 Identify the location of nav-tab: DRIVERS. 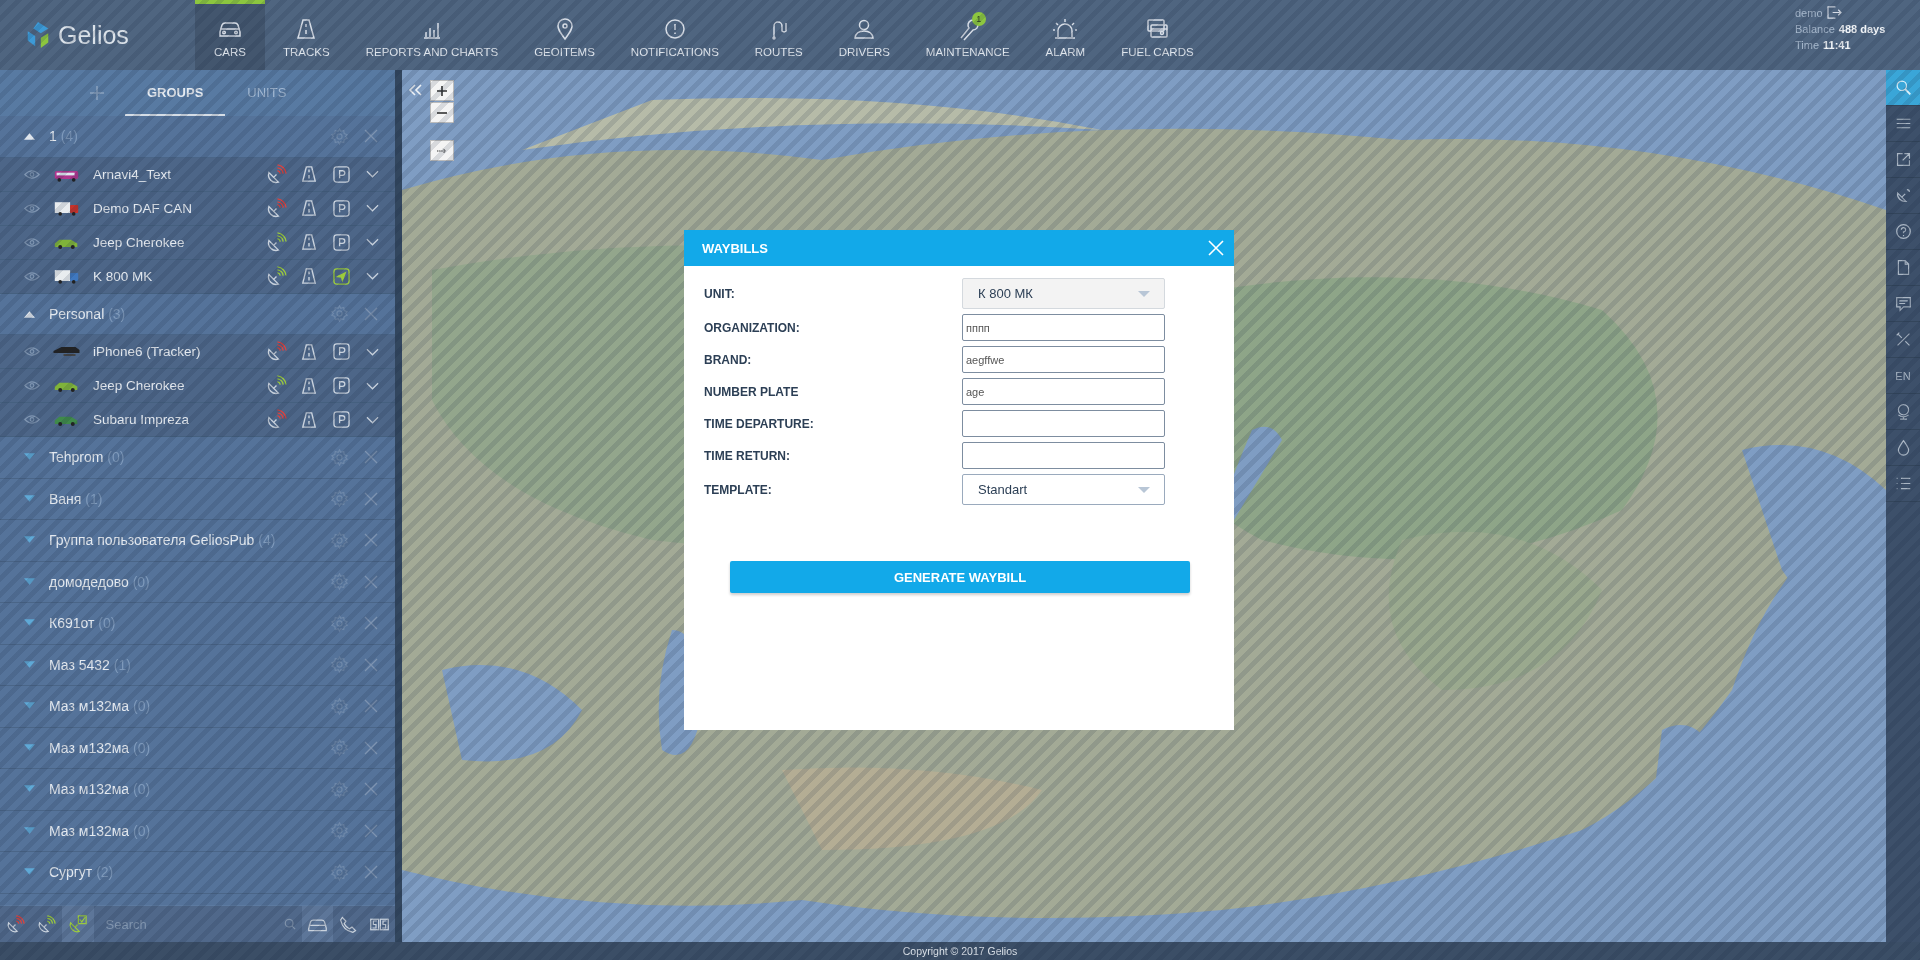
(864, 35).